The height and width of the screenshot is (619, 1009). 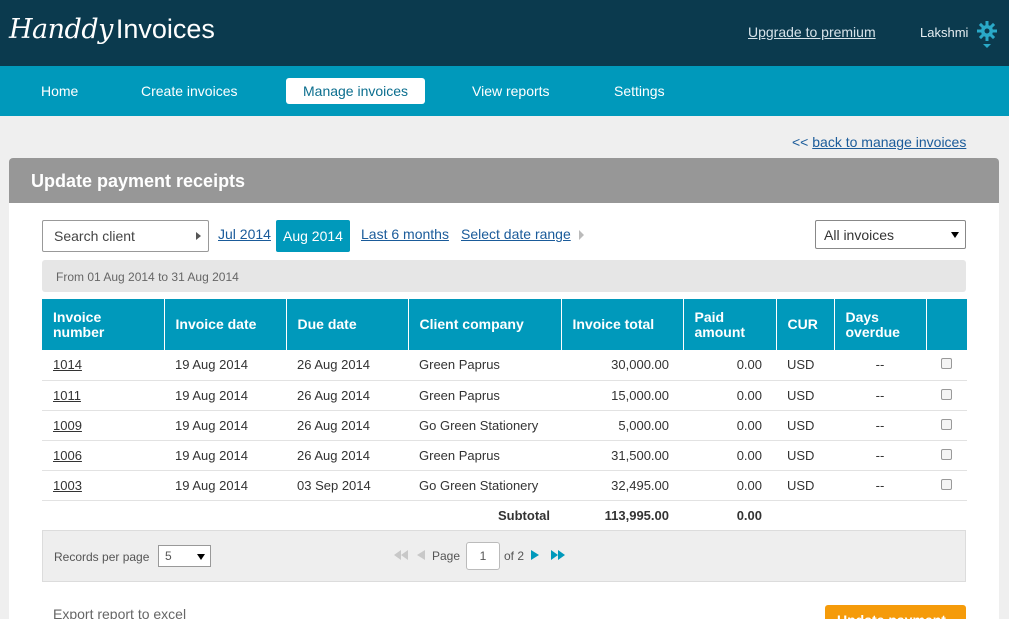 What do you see at coordinates (871, 515) in the screenshot?
I see `subtotal-empty` at bounding box center [871, 515].